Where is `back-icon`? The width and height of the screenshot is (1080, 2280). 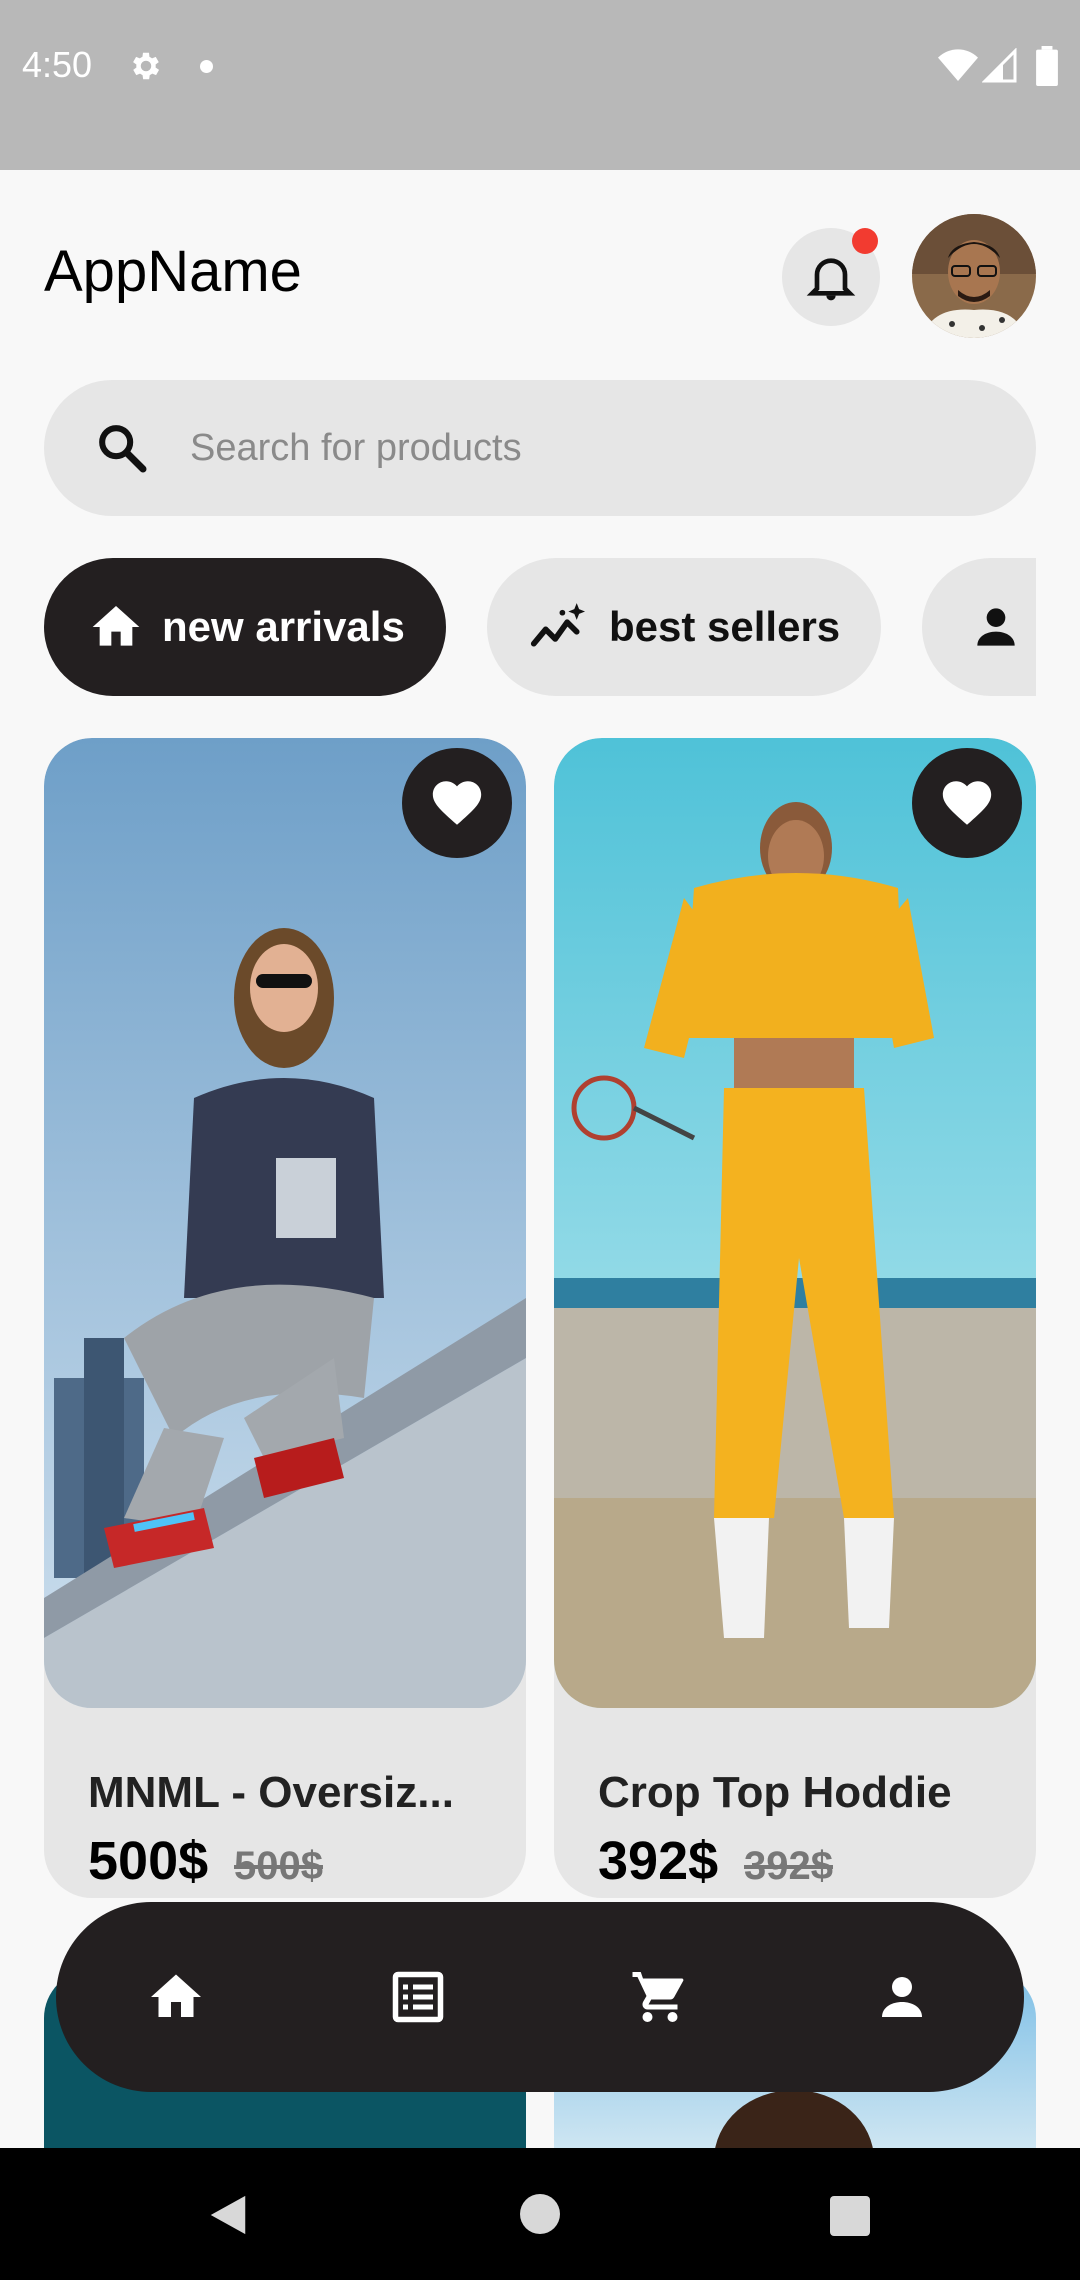 back-icon is located at coordinates (228, 2215).